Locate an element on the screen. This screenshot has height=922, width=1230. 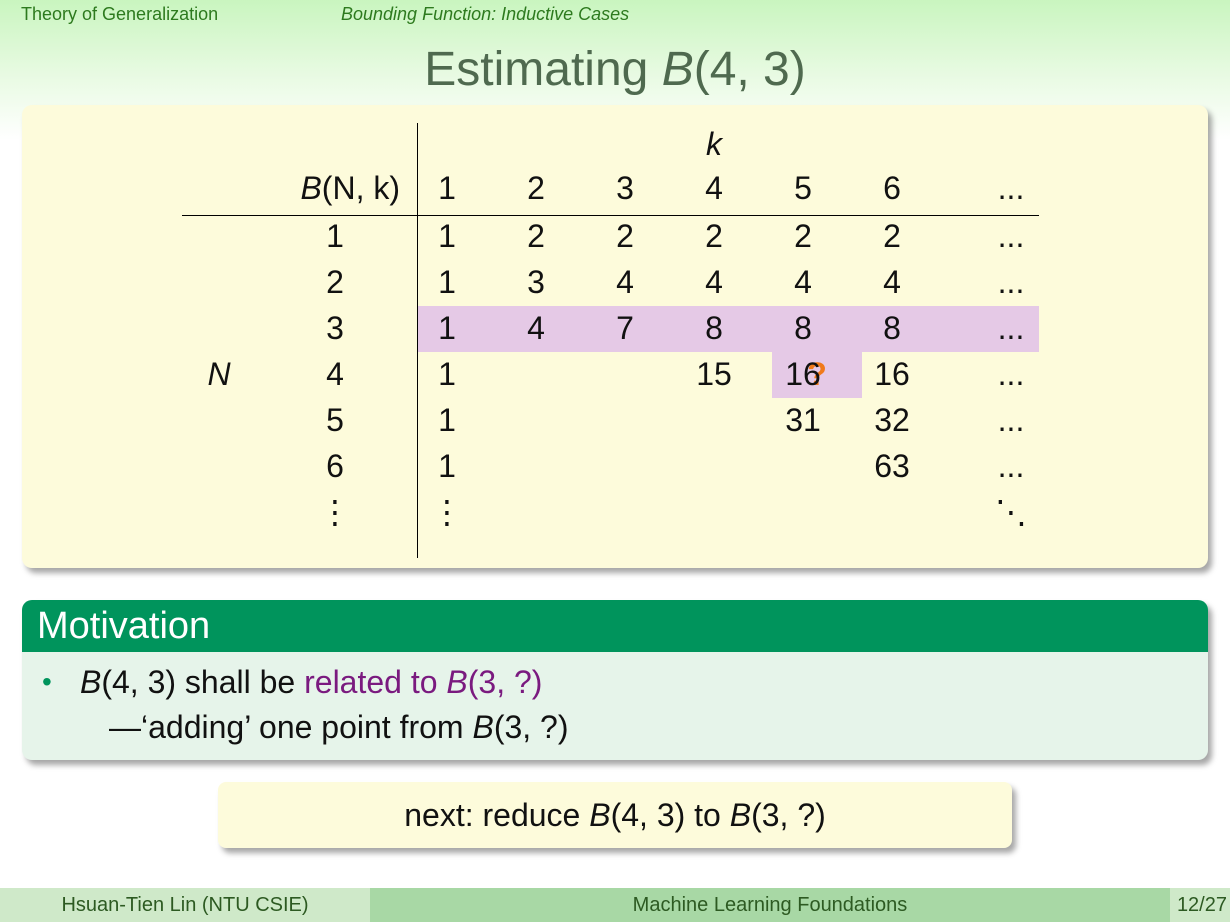
section-title: Theory of Generalization is located at coordinates (119, 14).